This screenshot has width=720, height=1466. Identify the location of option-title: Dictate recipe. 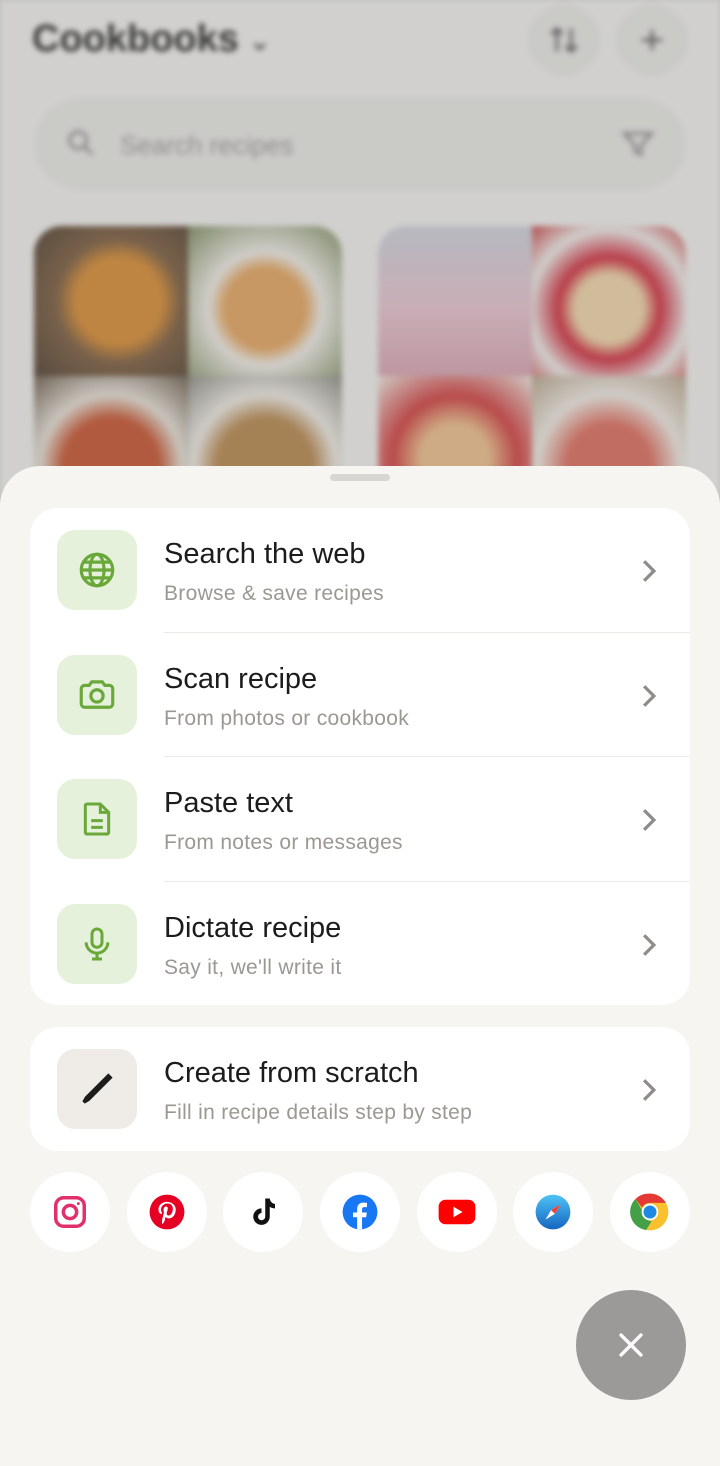
(253, 927).